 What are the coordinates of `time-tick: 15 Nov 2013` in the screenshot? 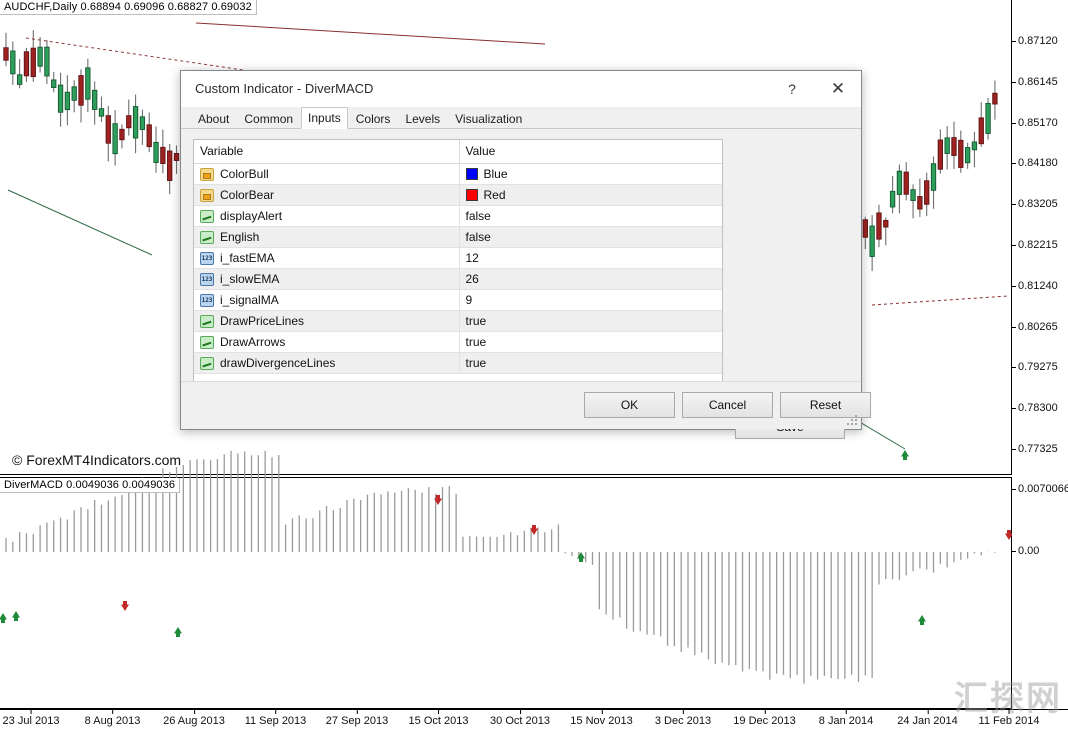 It's located at (601, 718).